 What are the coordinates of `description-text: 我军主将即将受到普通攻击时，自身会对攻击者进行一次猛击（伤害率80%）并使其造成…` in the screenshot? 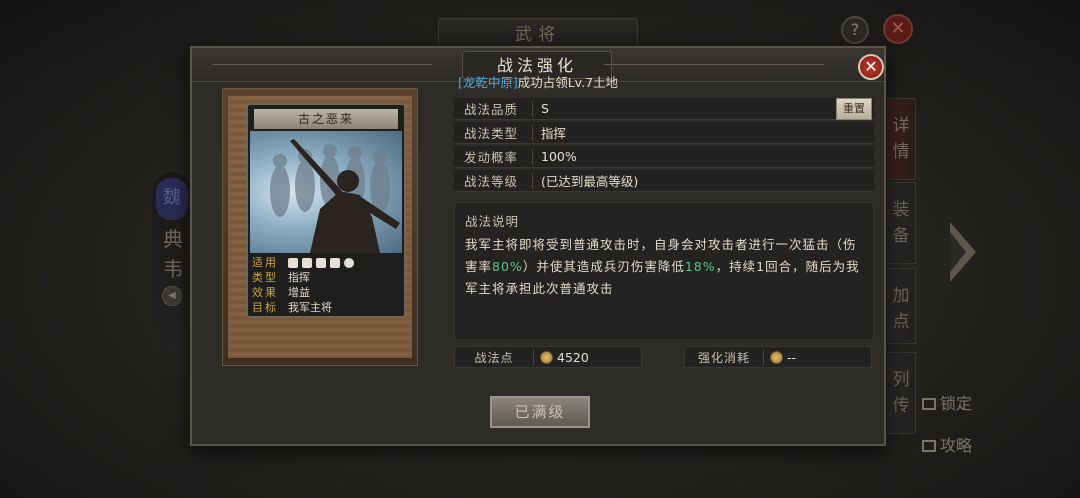 It's located at (664, 267).